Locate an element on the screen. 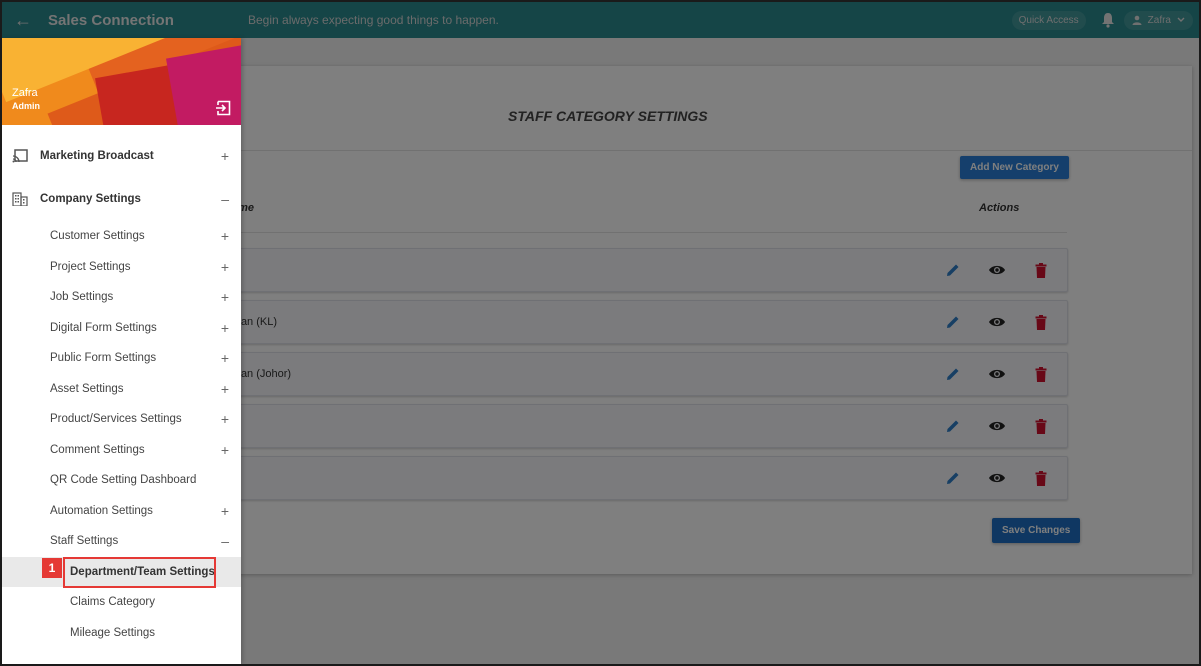 This screenshot has height=666, width=1201. logout-icon is located at coordinates (223, 108).